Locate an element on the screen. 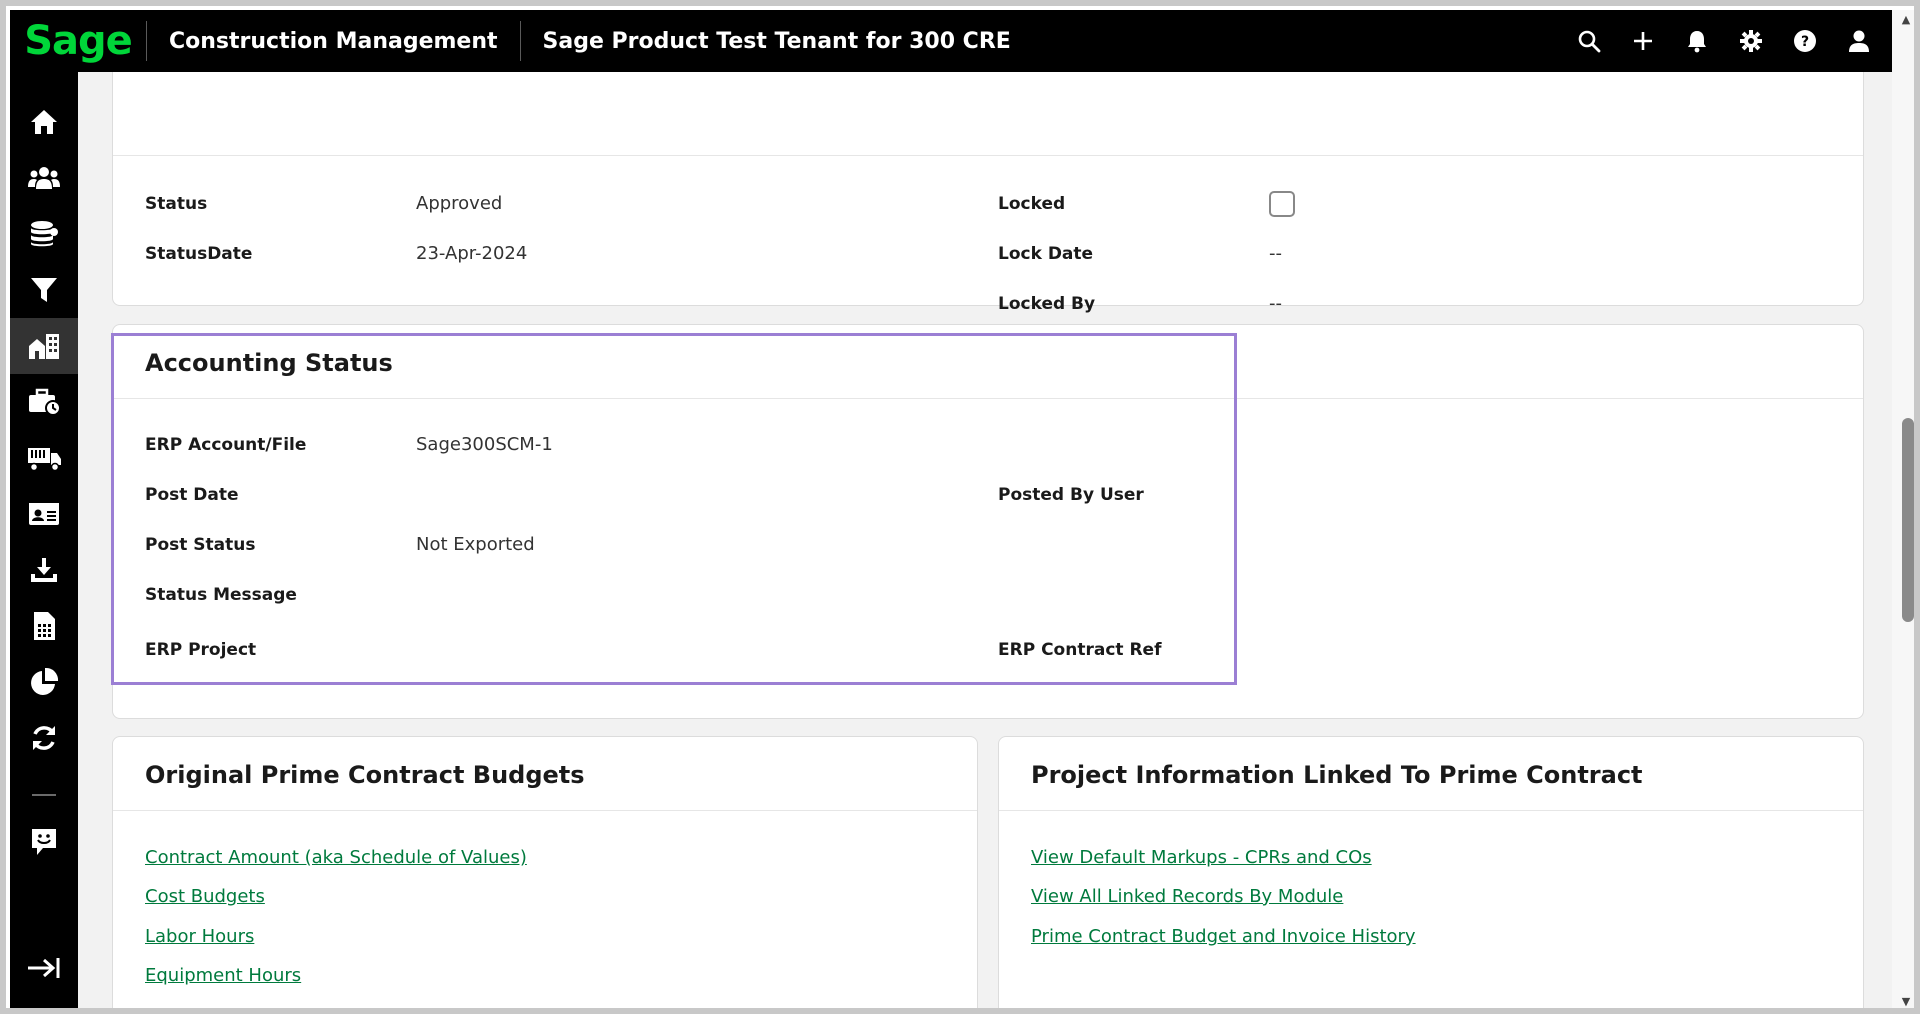  scrollbar-thumb is located at coordinates (1908, 520).